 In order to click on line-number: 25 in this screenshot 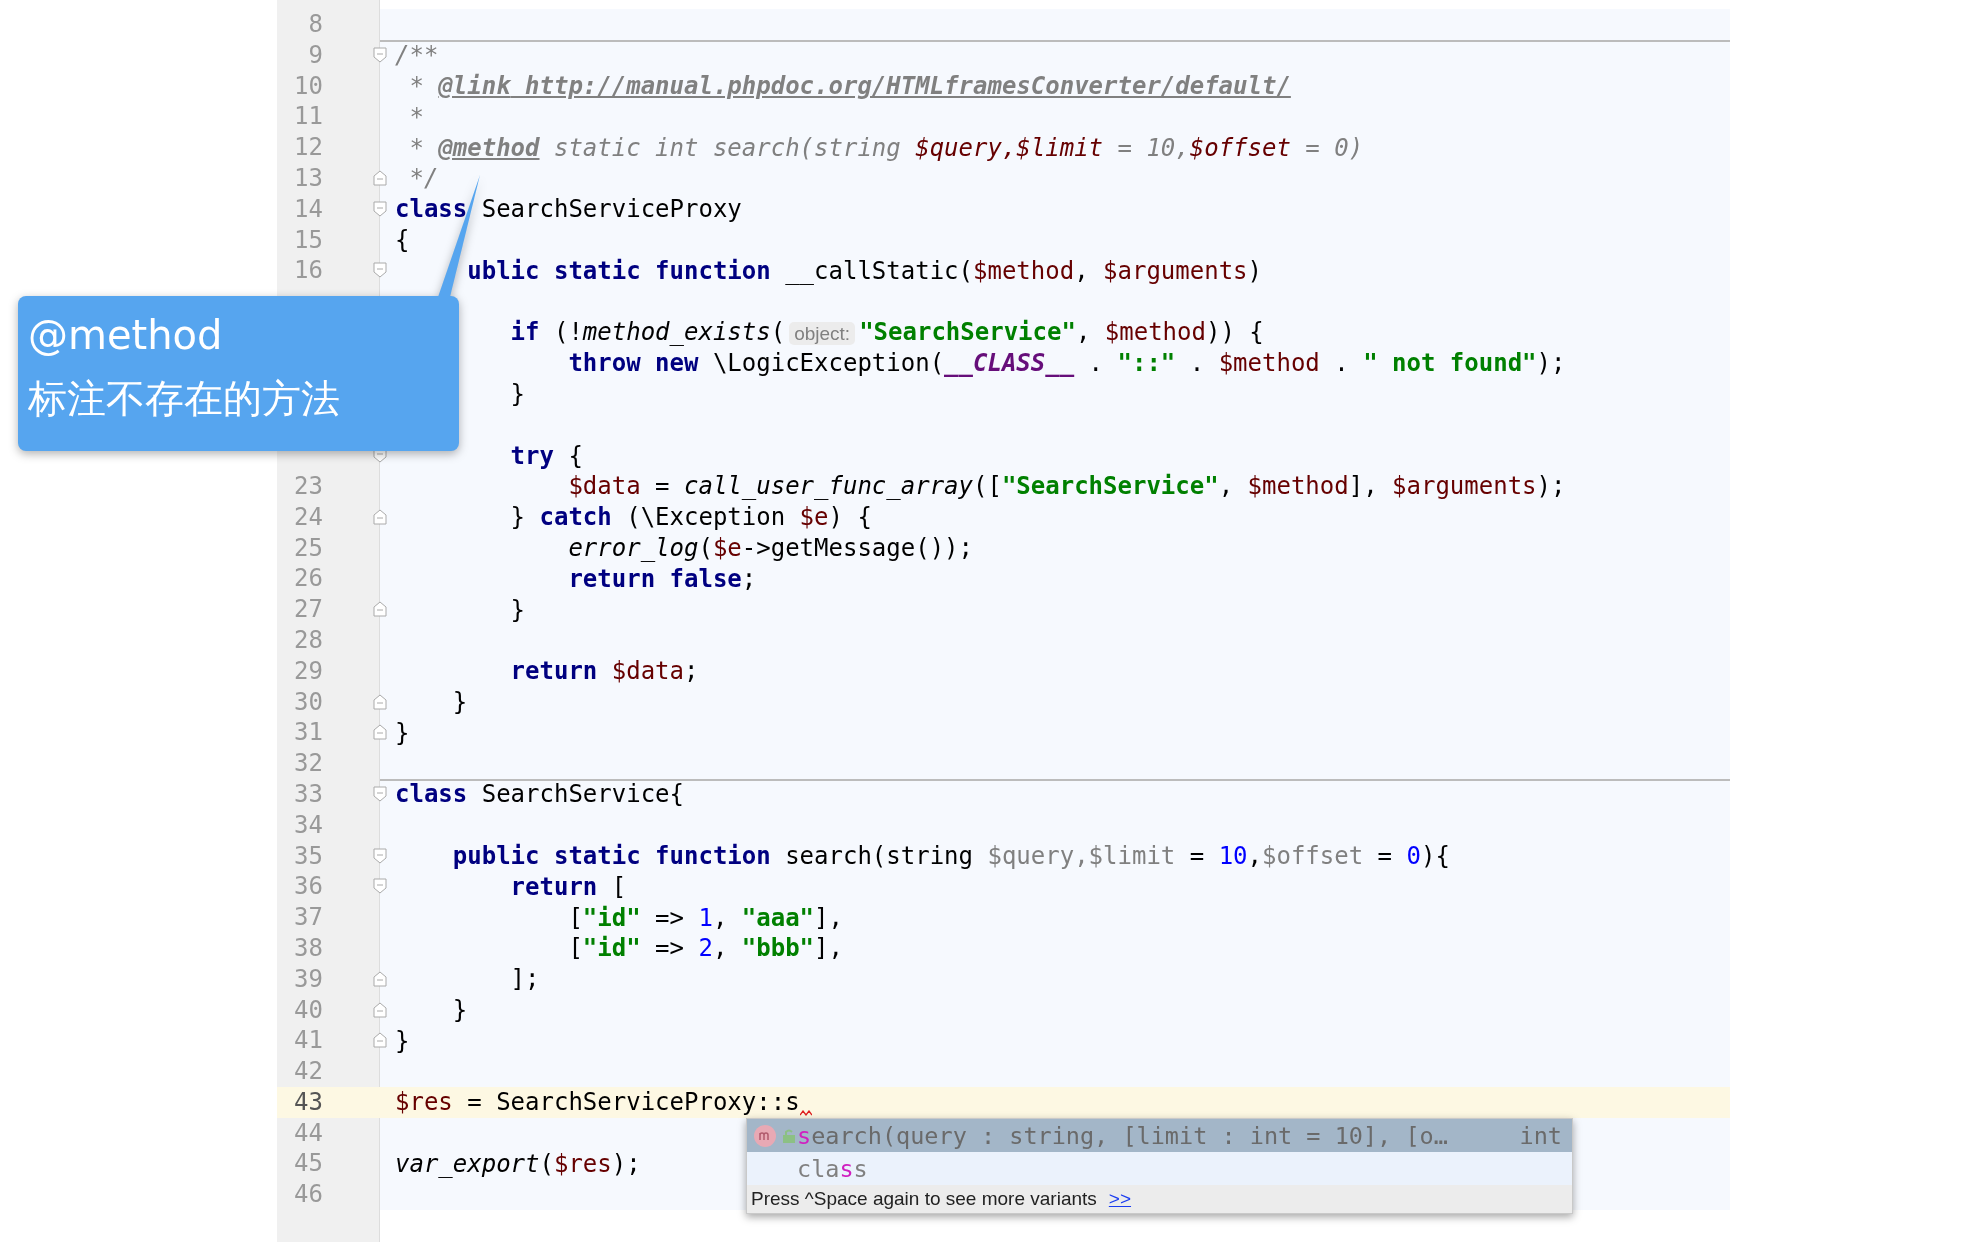, I will do `click(308, 548)`.